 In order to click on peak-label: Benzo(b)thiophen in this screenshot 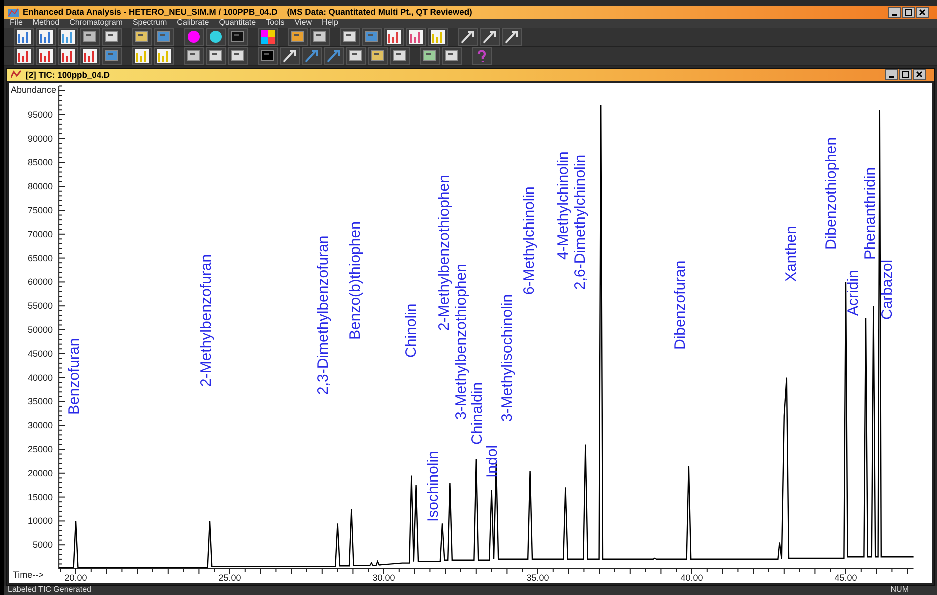, I will do `click(355, 280)`.